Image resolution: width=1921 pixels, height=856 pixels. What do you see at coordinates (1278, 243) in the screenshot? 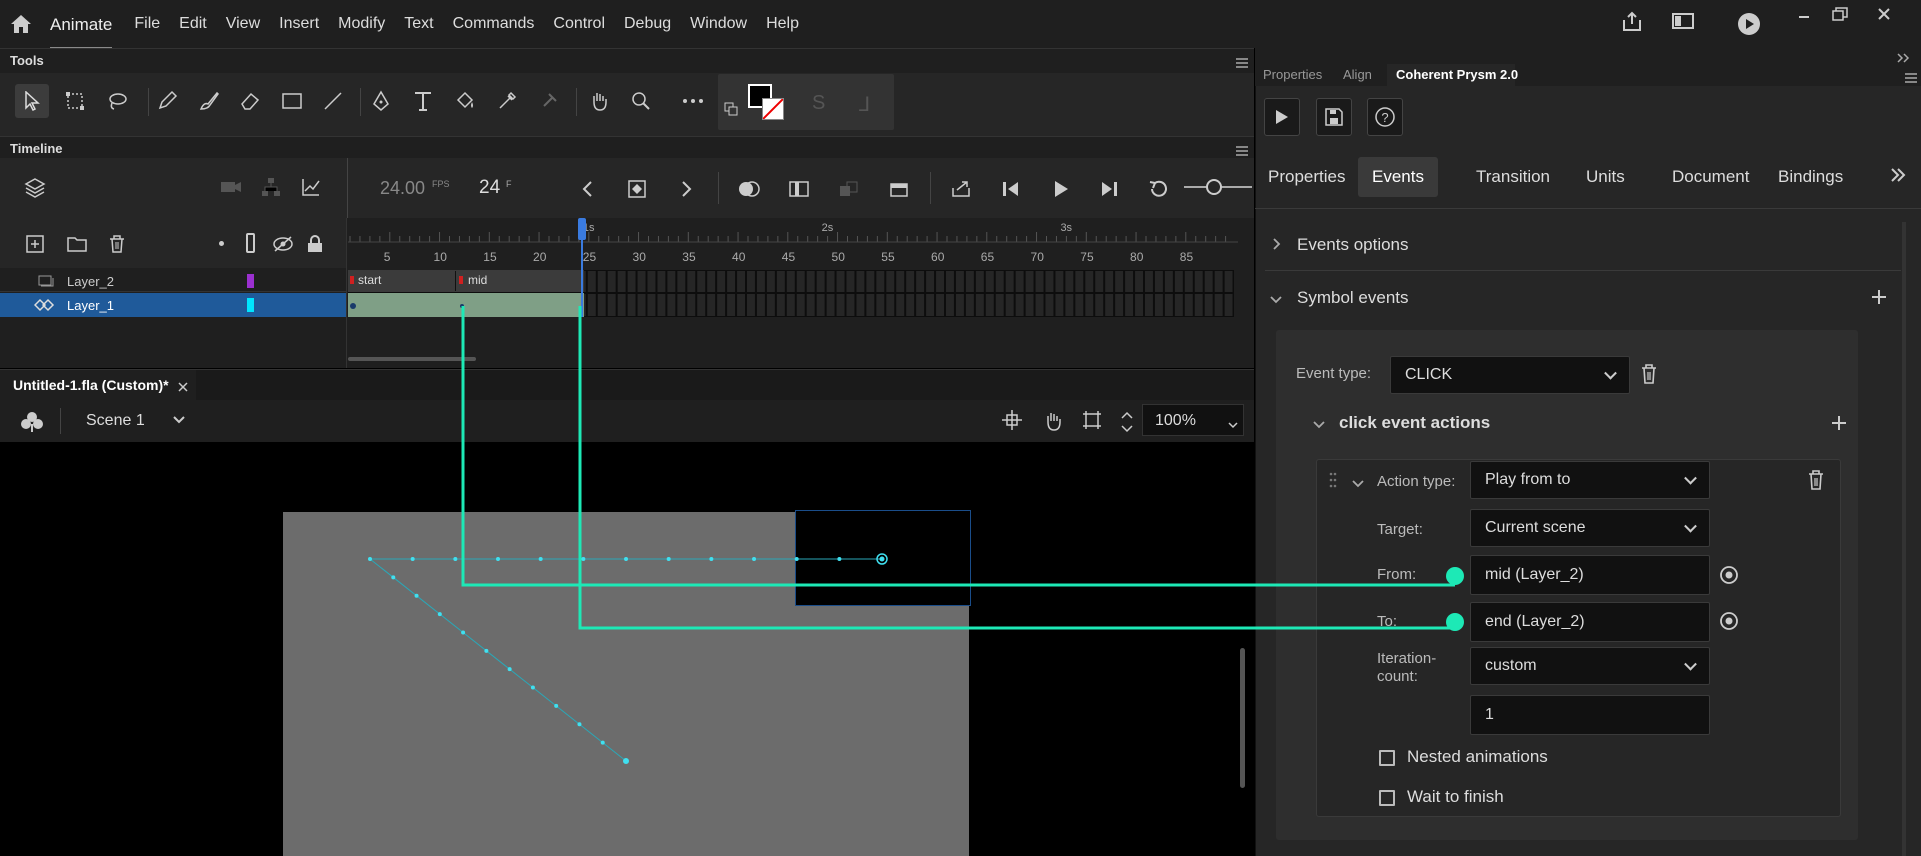
I see `events-options-chevron-icon` at bounding box center [1278, 243].